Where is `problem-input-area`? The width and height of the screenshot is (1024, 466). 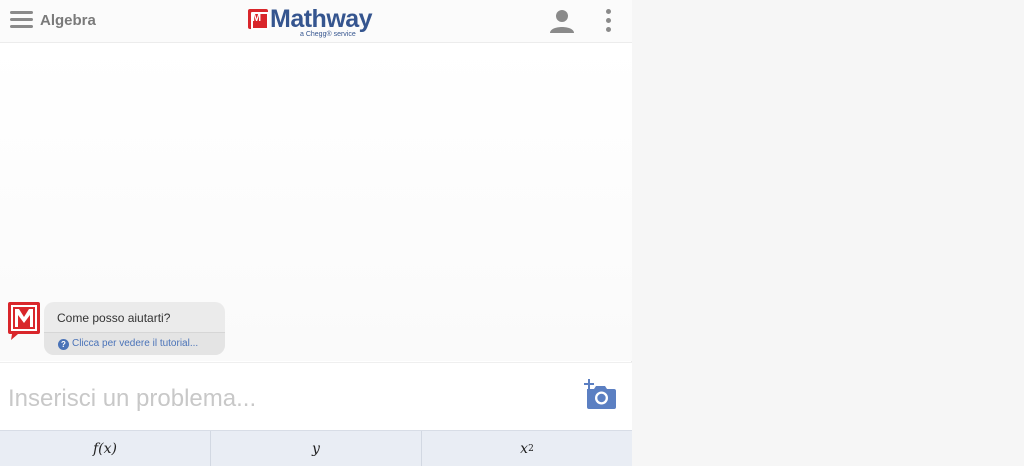
problem-input-area is located at coordinates (316, 396).